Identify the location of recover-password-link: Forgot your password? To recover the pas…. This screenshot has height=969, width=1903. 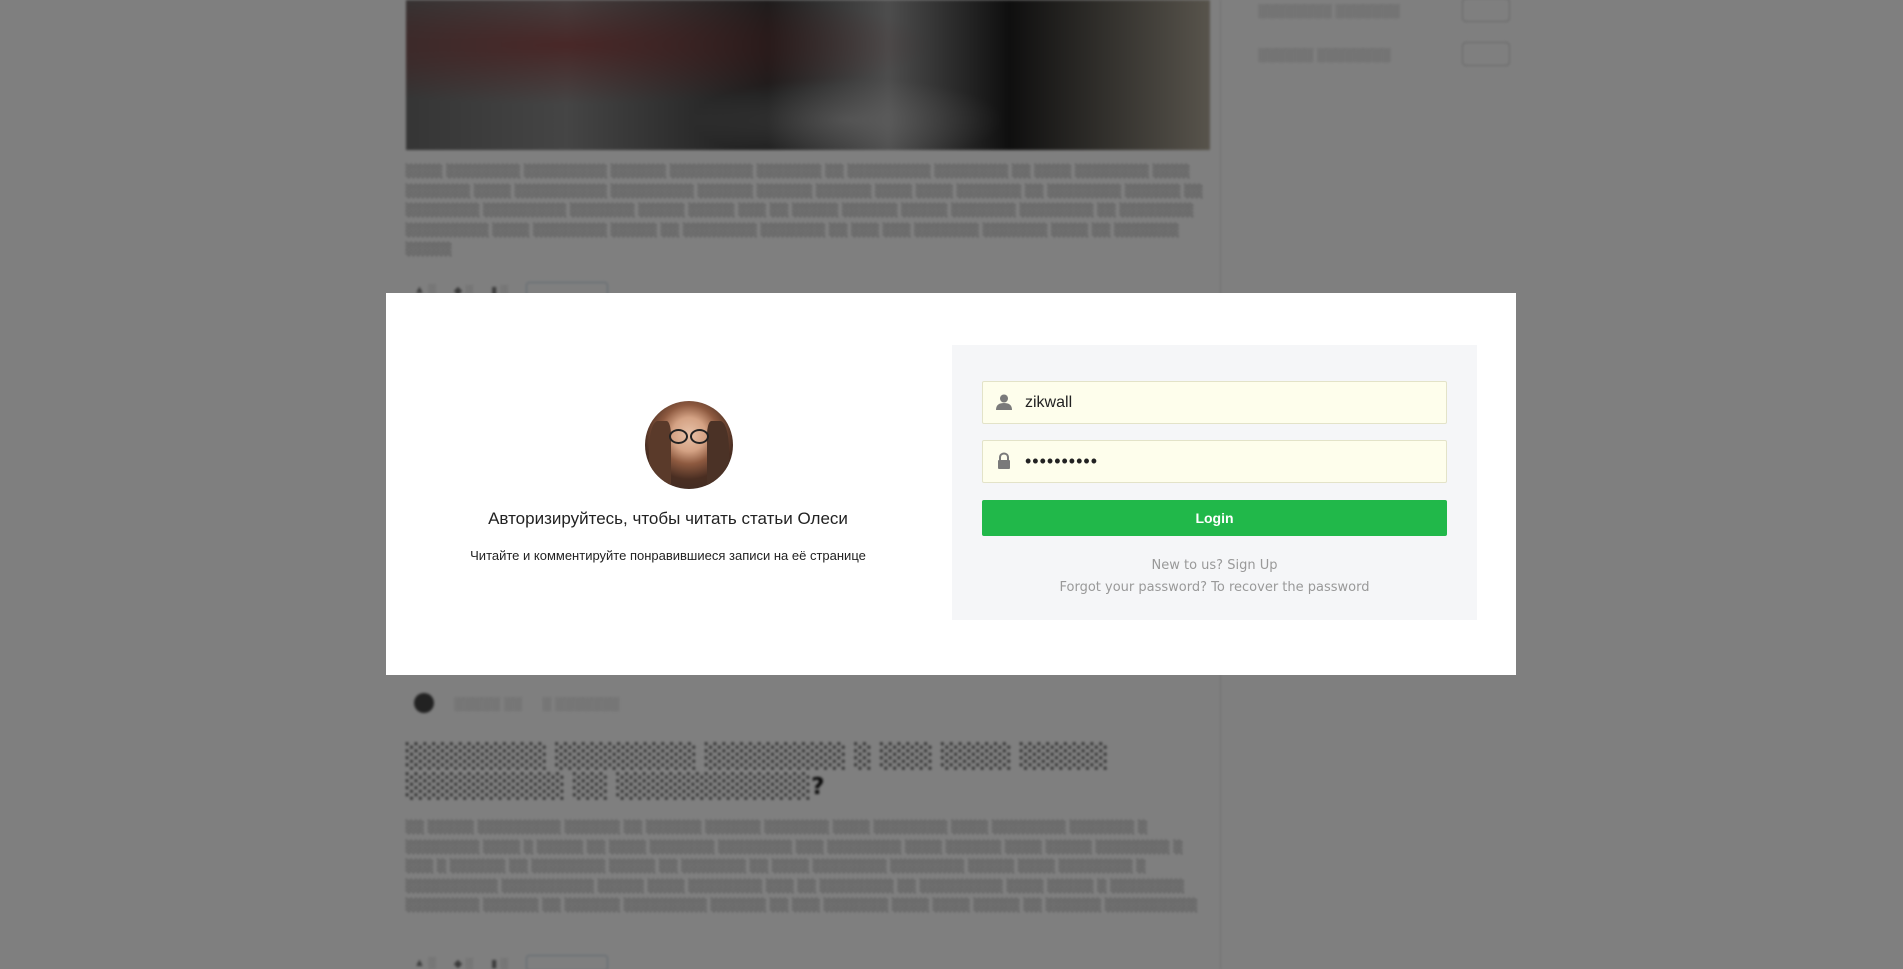
(1214, 587).